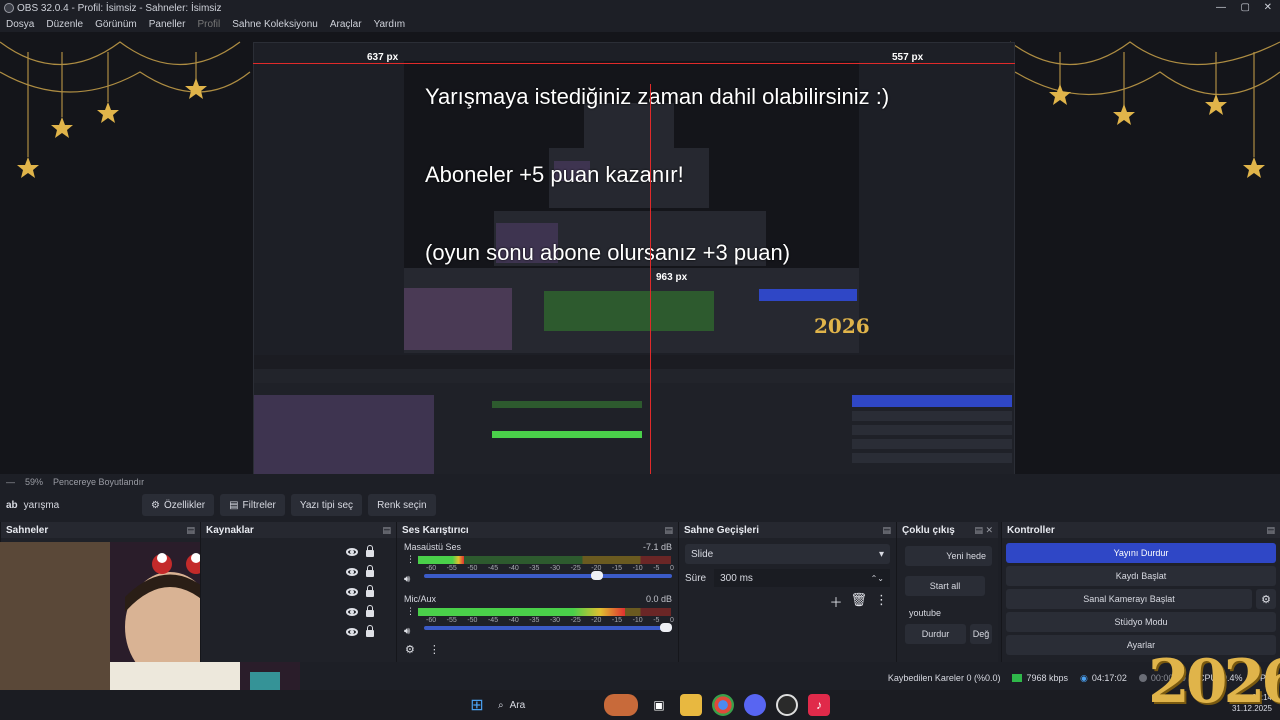  Describe the element at coordinates (983, 530) in the screenshot. I see `close-icon: ▤ ✕` at that location.